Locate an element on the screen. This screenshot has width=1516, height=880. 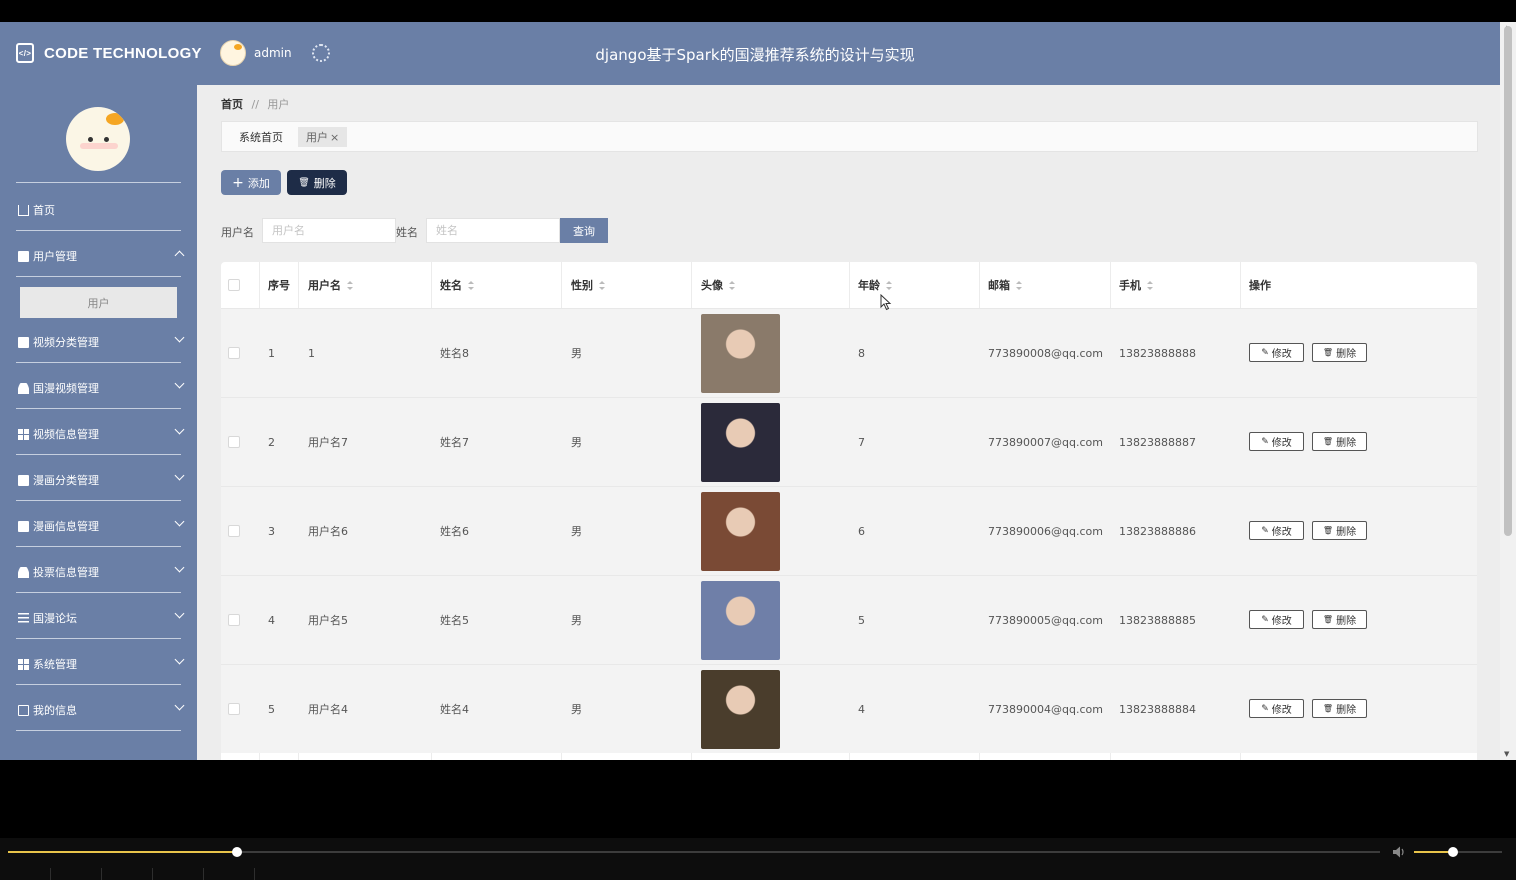
query-button: 查询 is located at coordinates (584, 230).